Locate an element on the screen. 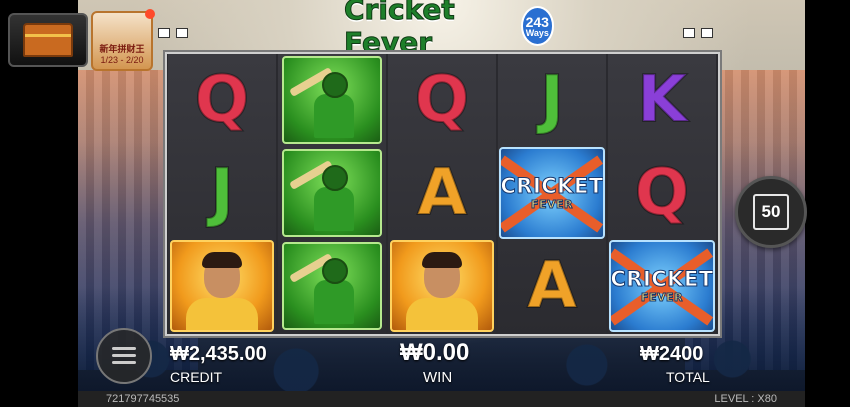  treasure-chest-button is located at coordinates (48, 40).